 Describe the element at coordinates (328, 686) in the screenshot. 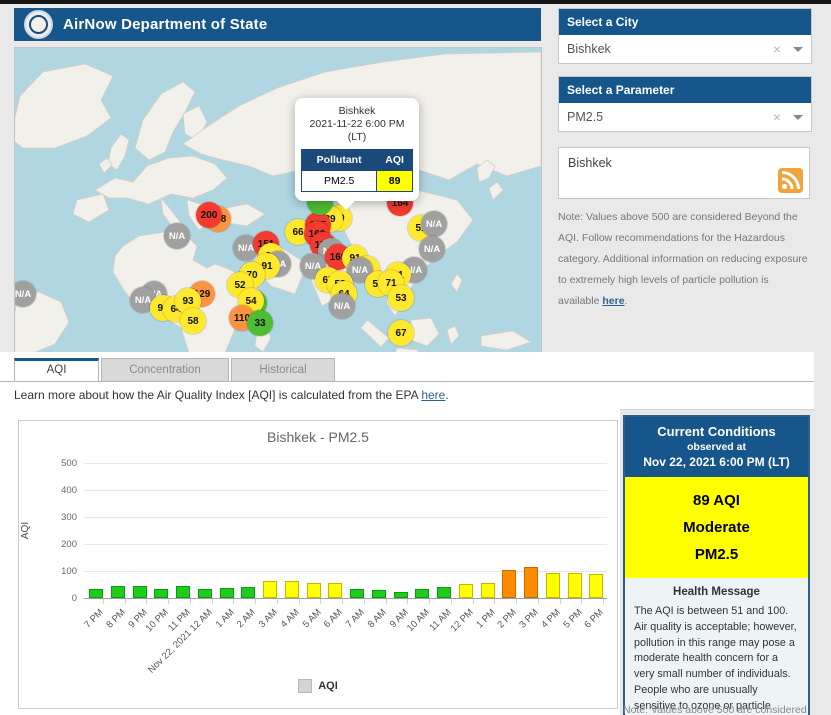

I see `legend-label: AQI` at that location.